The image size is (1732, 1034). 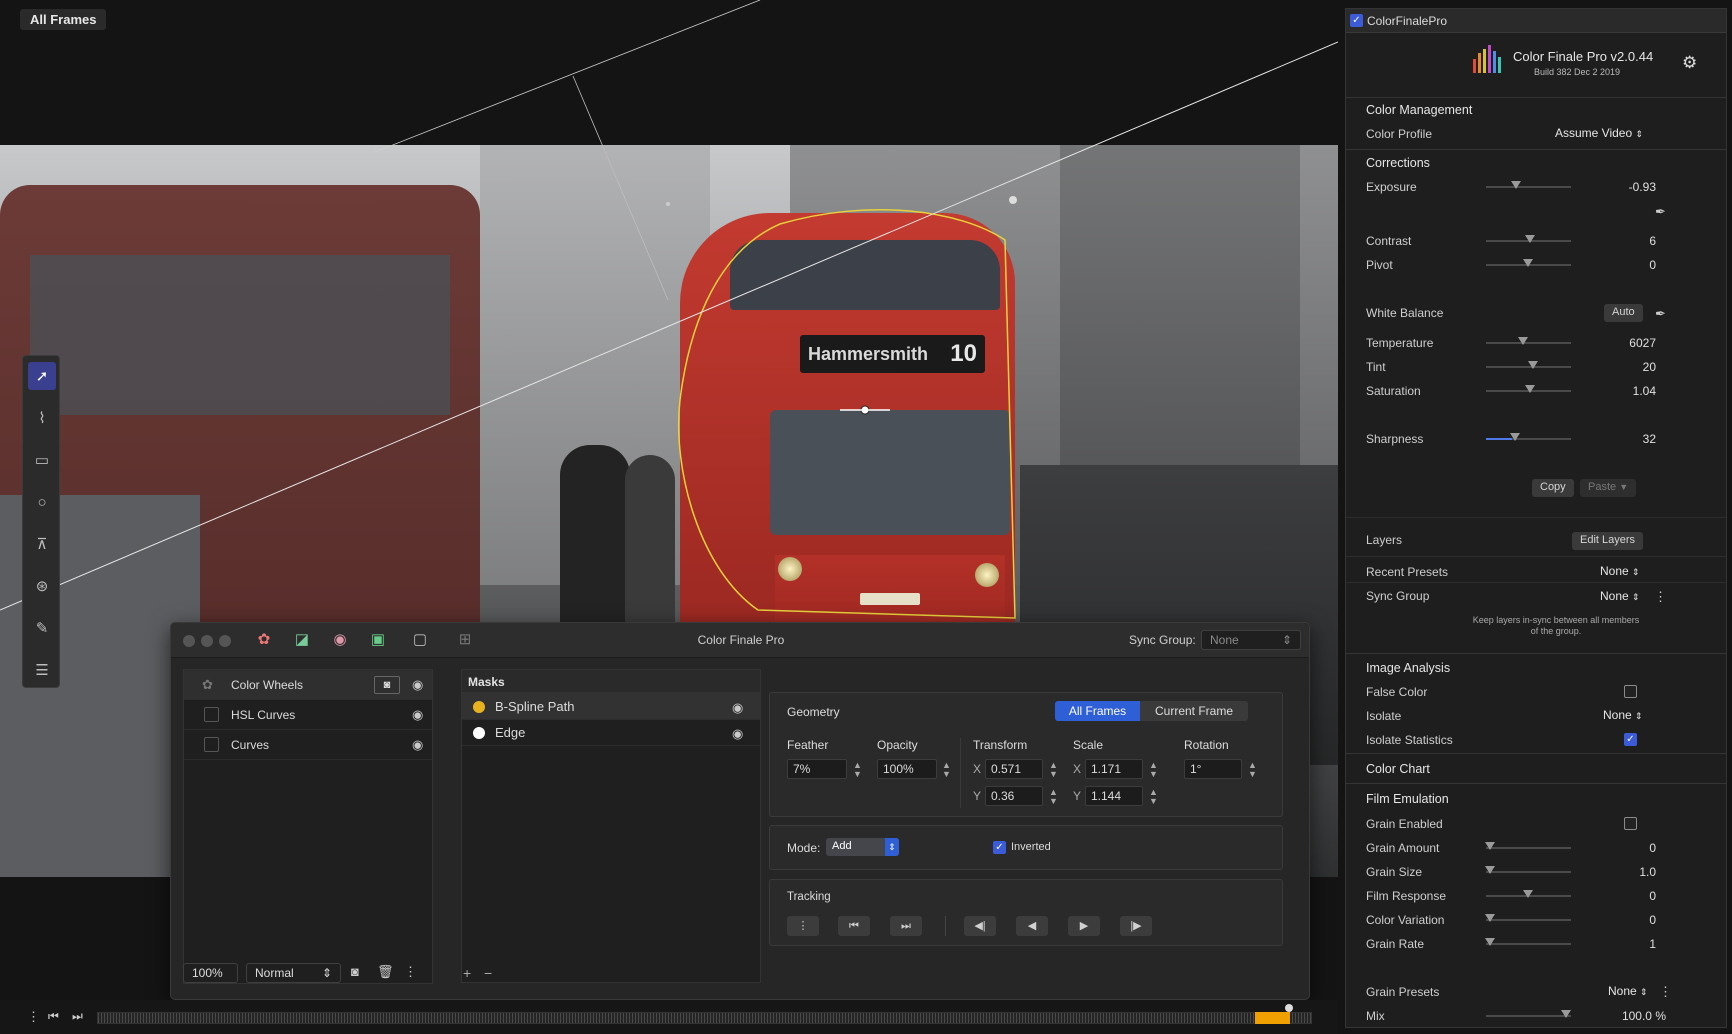 What do you see at coordinates (1623, 715) in the screenshot?
I see `isolate-select: None ⇕` at bounding box center [1623, 715].